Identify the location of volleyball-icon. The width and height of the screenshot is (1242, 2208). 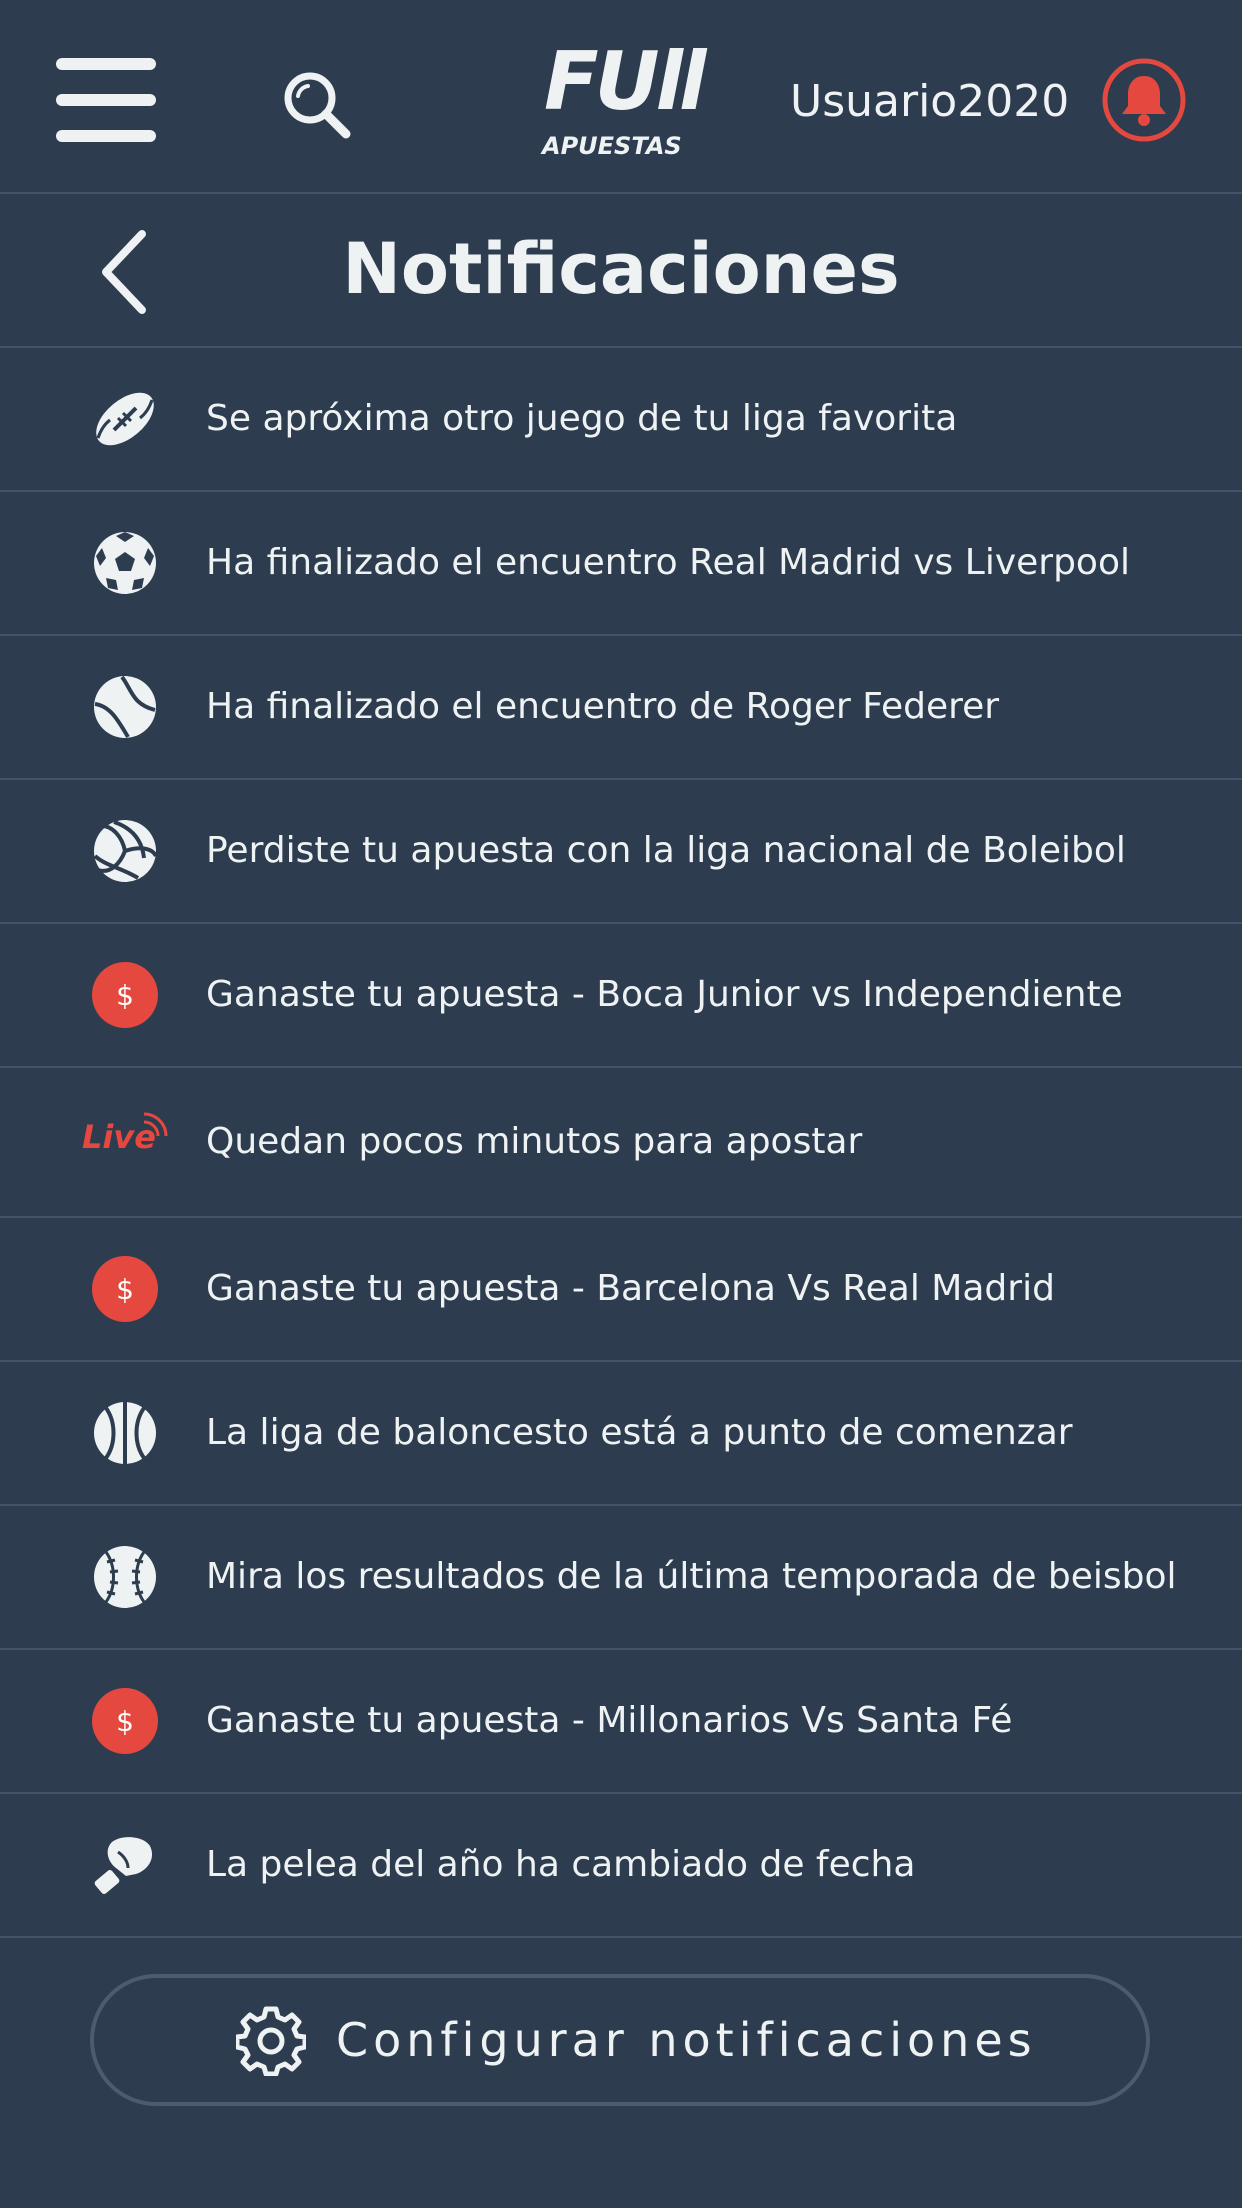
(125, 851).